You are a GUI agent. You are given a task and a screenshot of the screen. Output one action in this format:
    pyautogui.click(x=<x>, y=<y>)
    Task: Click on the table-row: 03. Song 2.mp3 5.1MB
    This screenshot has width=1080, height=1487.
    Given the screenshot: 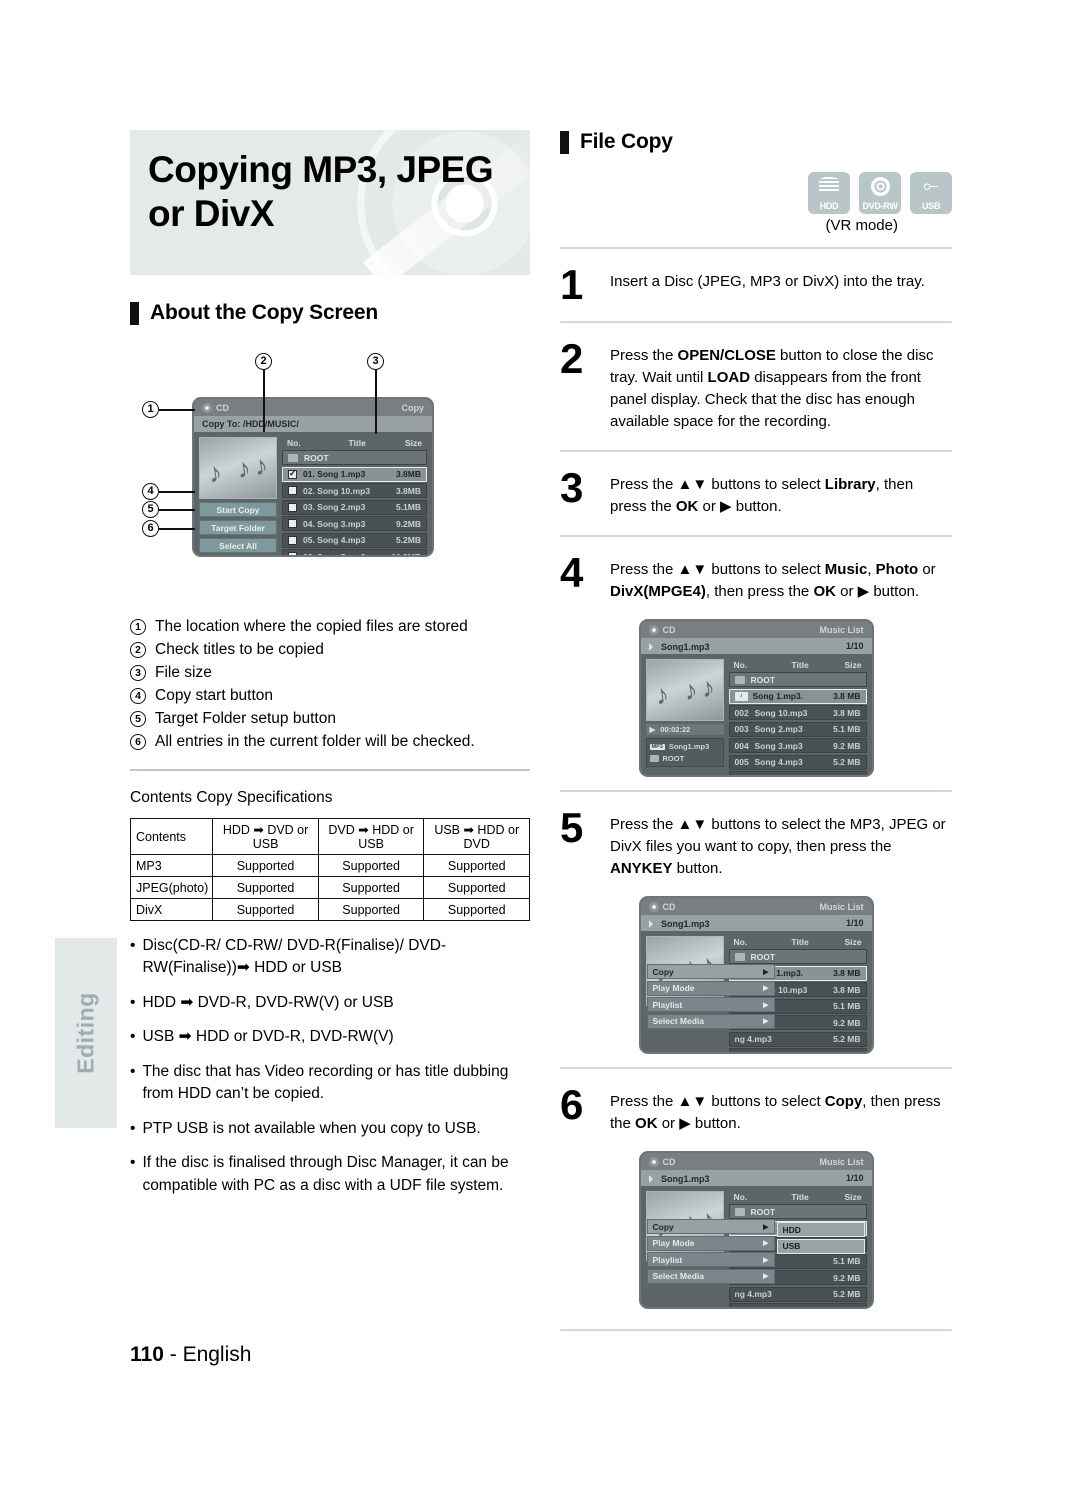 What is the action you would take?
    pyautogui.click(x=354, y=507)
    